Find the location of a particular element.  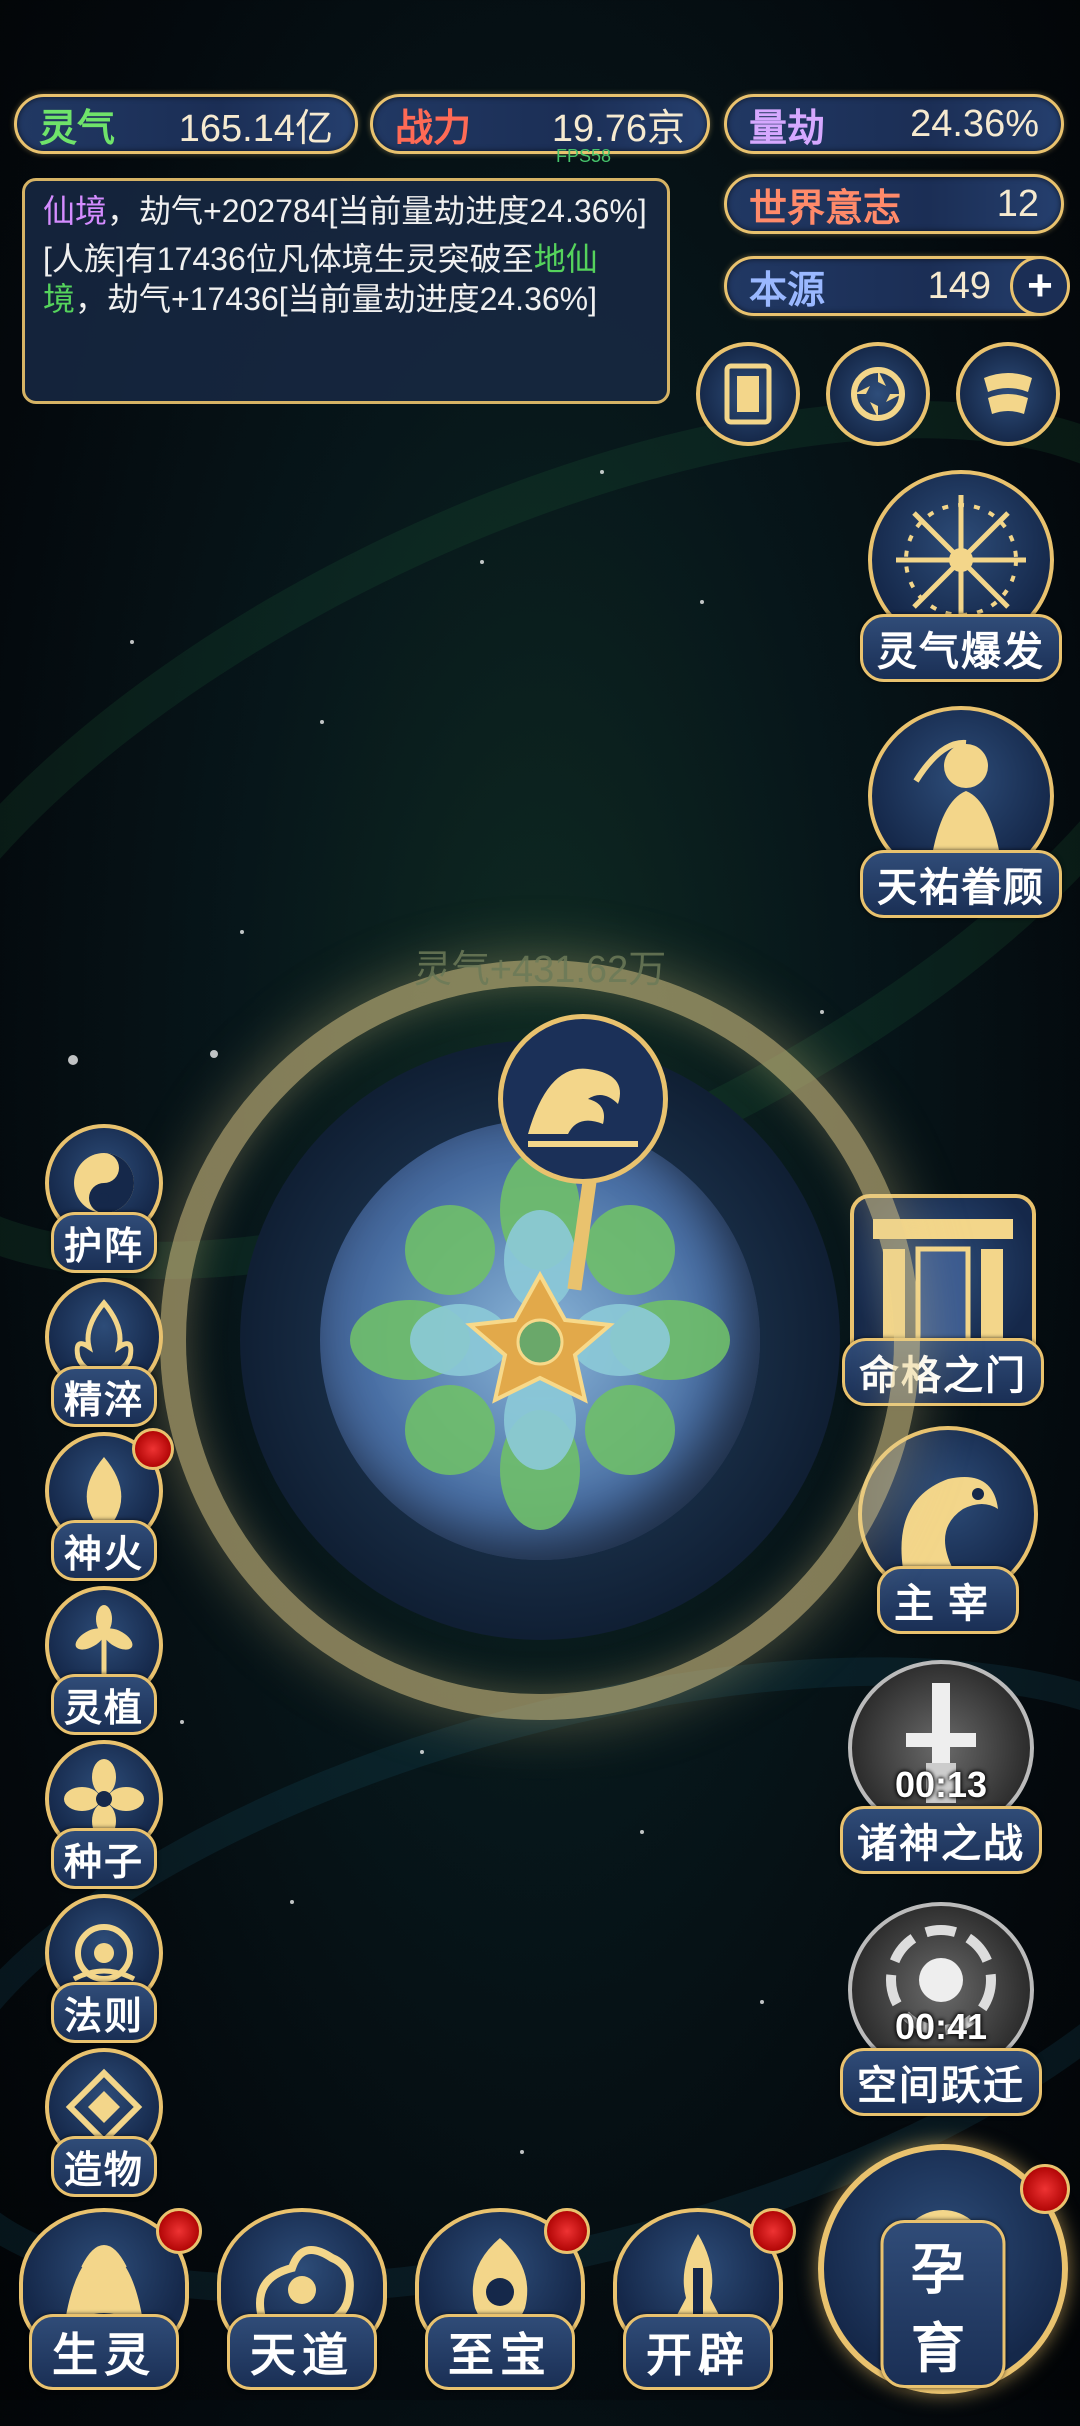

nav-tian-dao: 天道 is located at coordinates (302, 2299).